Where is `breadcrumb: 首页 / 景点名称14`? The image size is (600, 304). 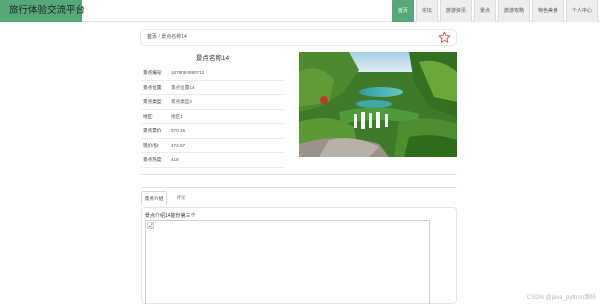 breadcrumb: 首页 / 景点名称14 is located at coordinates (167, 37).